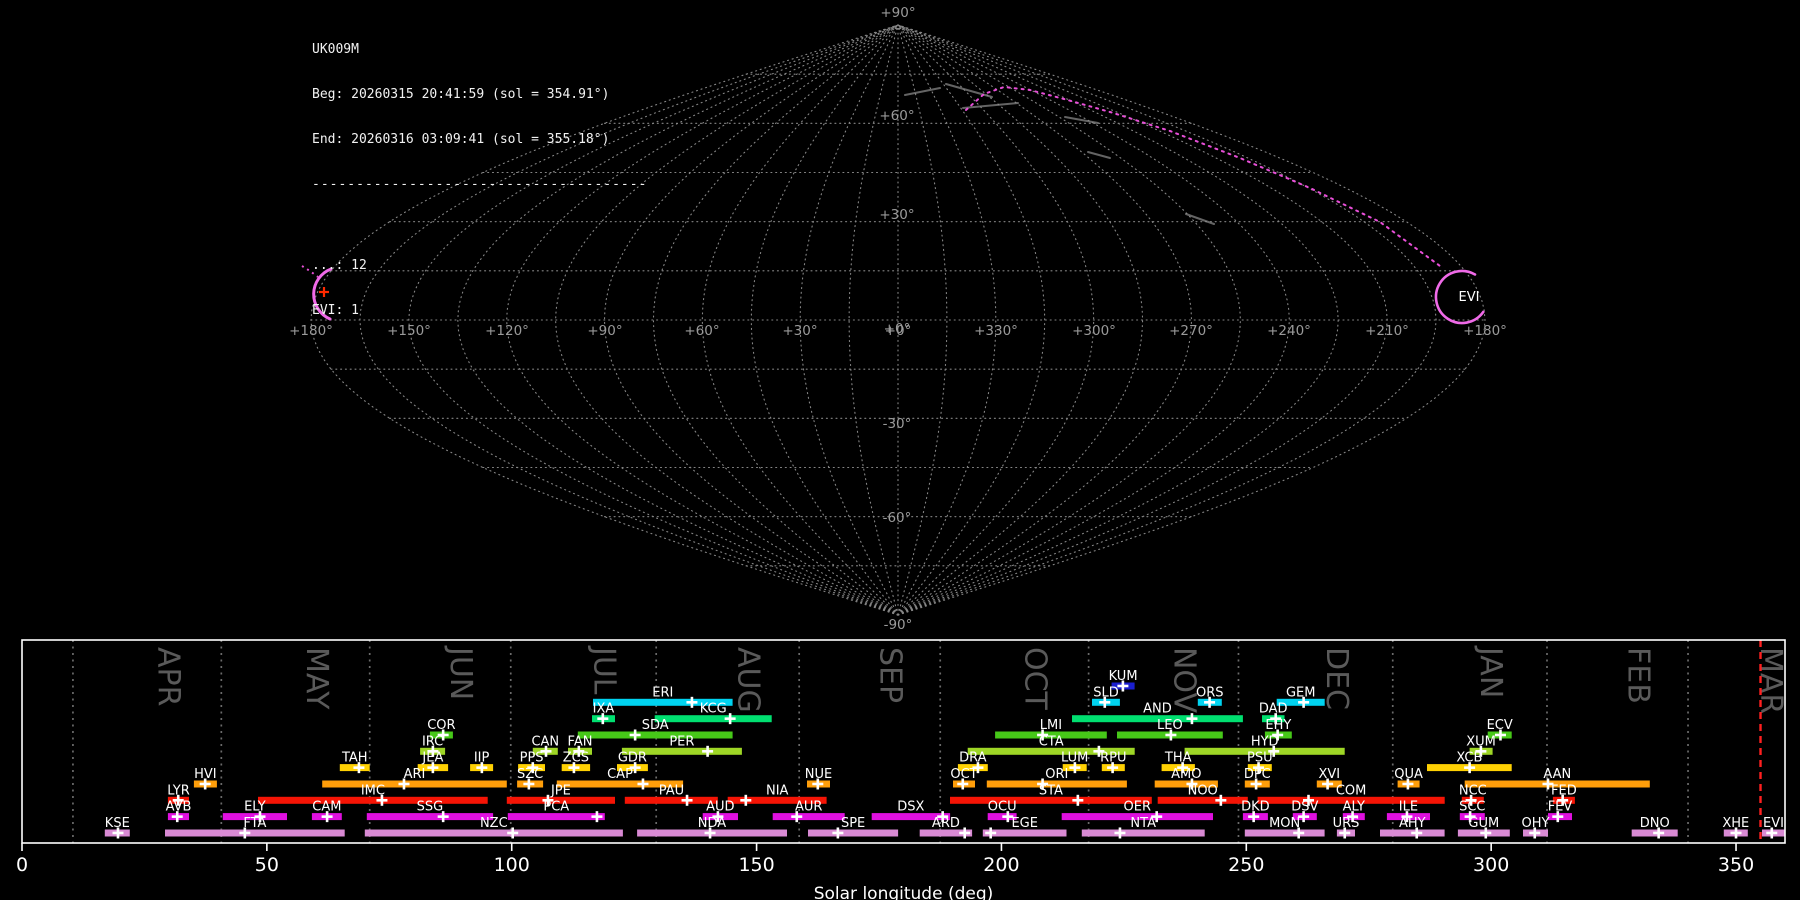 The height and width of the screenshot is (900, 1800). I want to click on shower-label-NZC: NZC, so click(494, 823).